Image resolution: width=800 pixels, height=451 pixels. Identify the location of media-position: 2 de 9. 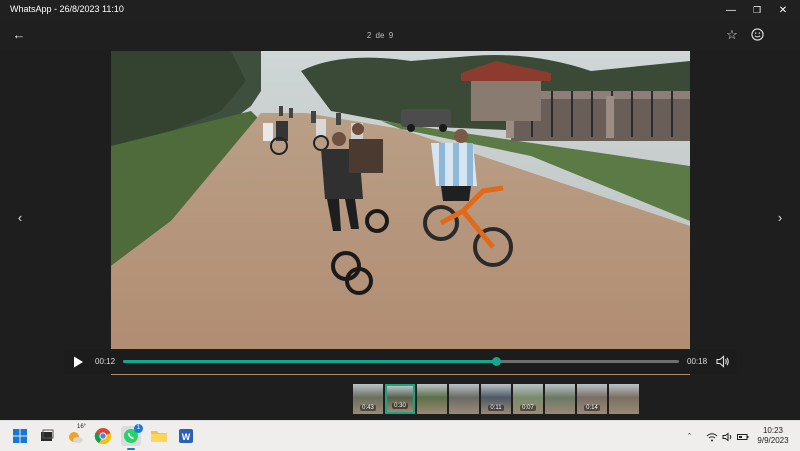
(380, 35).